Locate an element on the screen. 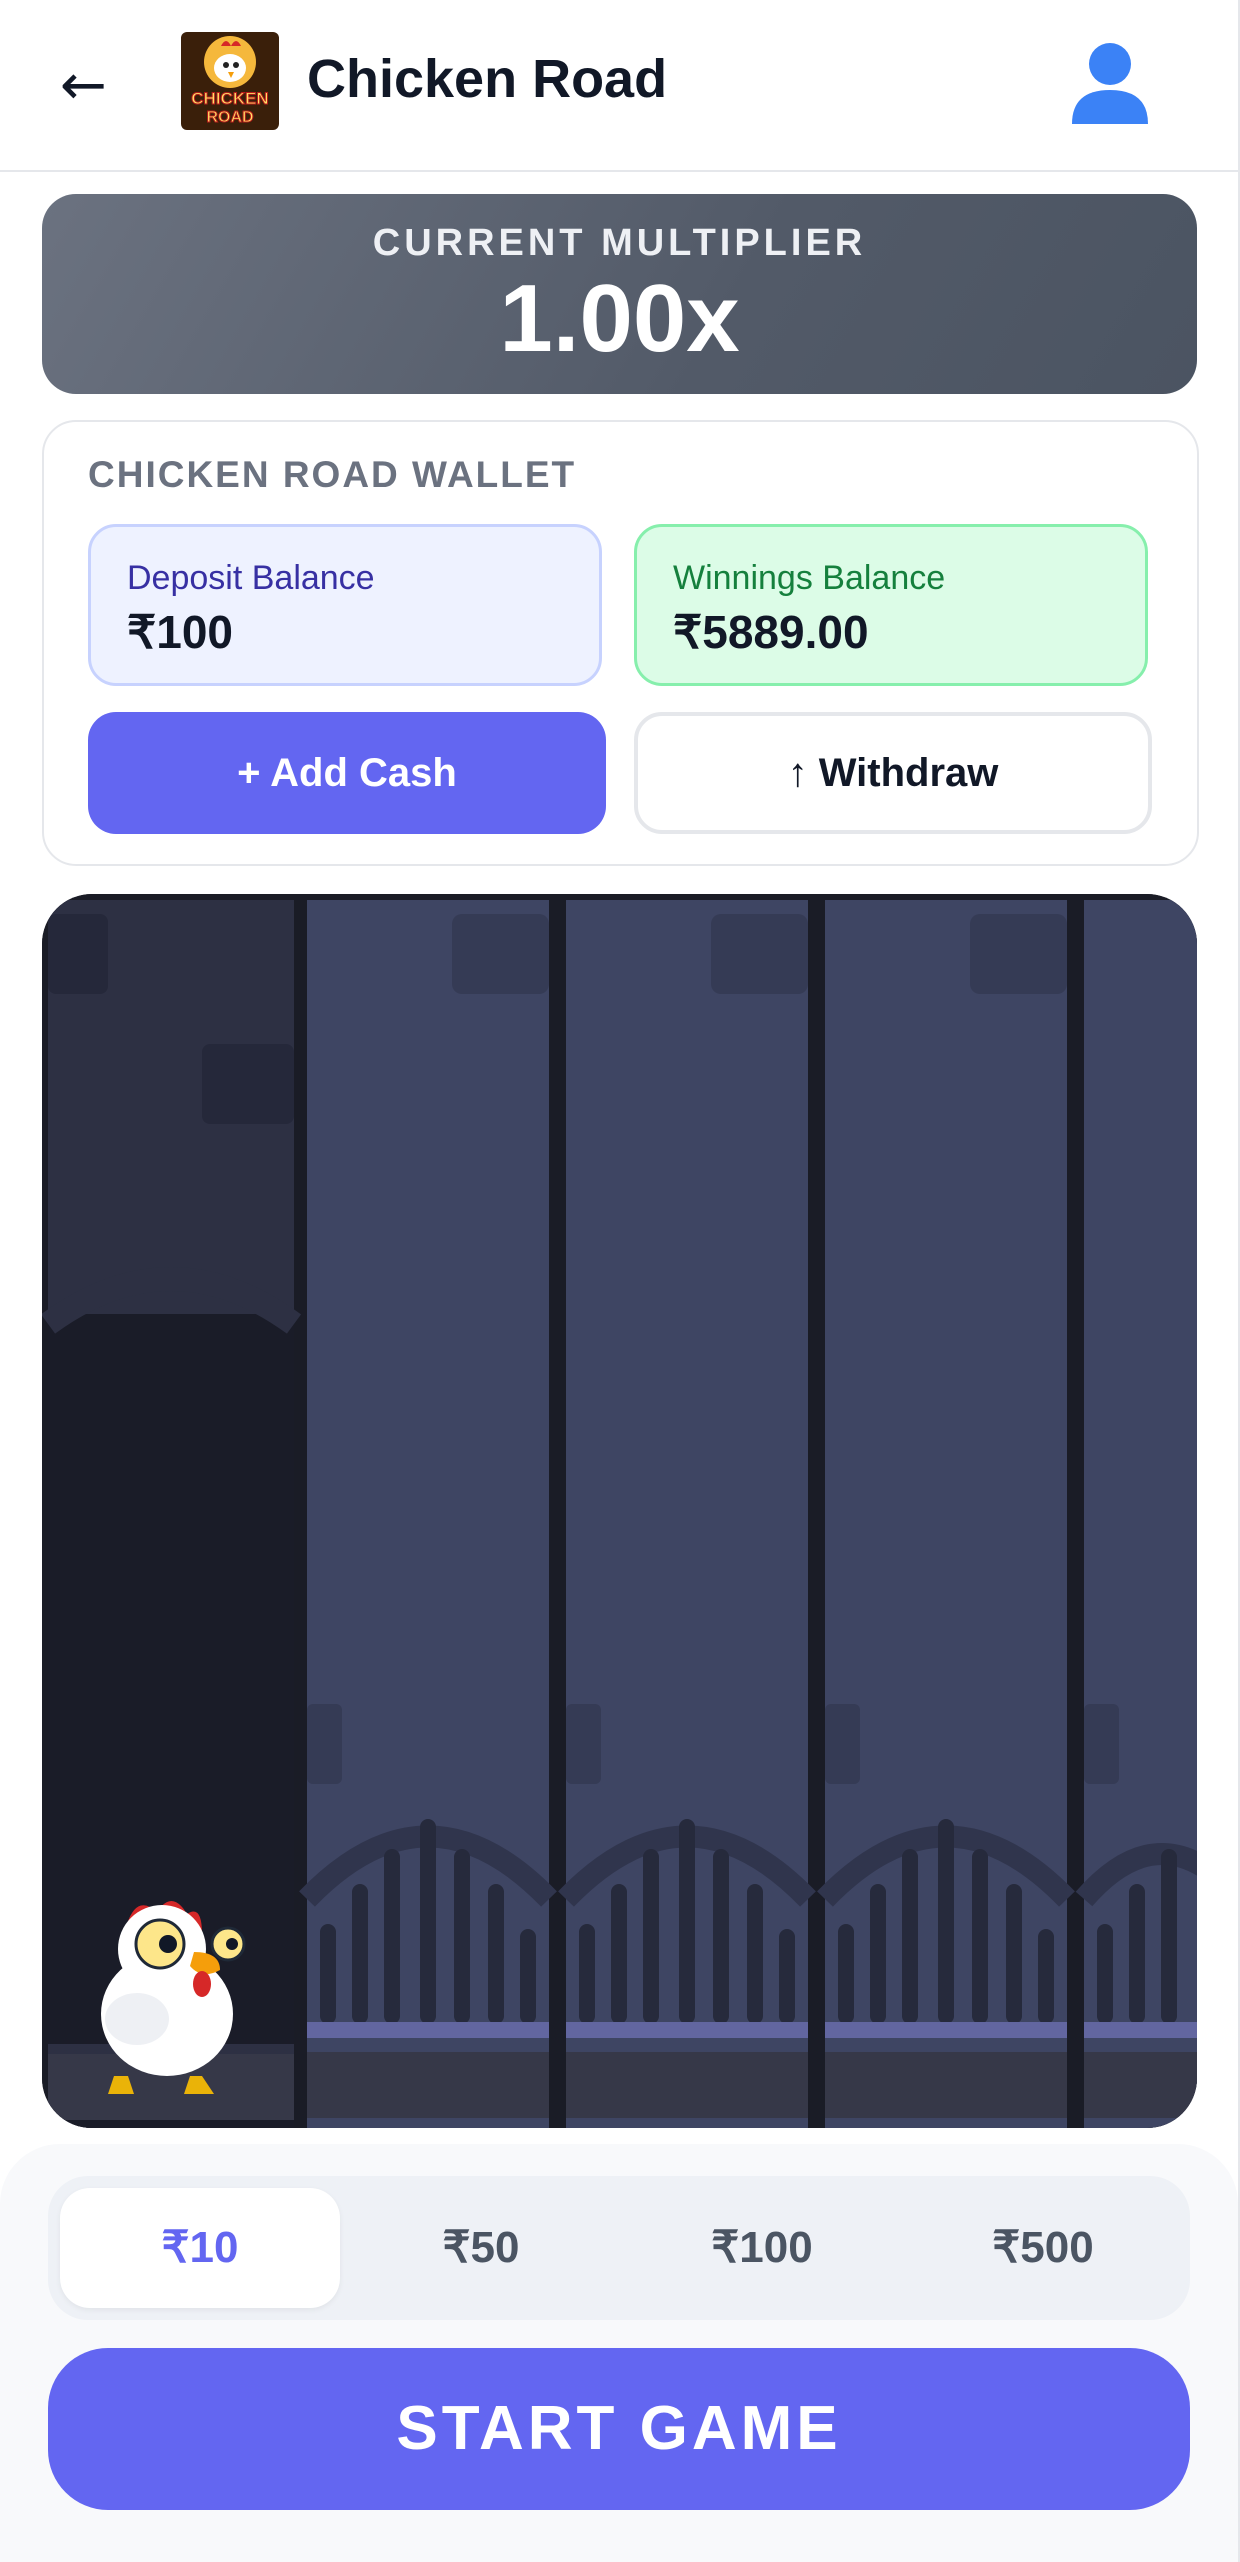 Image resolution: width=1240 pixels, height=2562 pixels. deposit-balance-label: Deposit Balance is located at coordinates (251, 578).